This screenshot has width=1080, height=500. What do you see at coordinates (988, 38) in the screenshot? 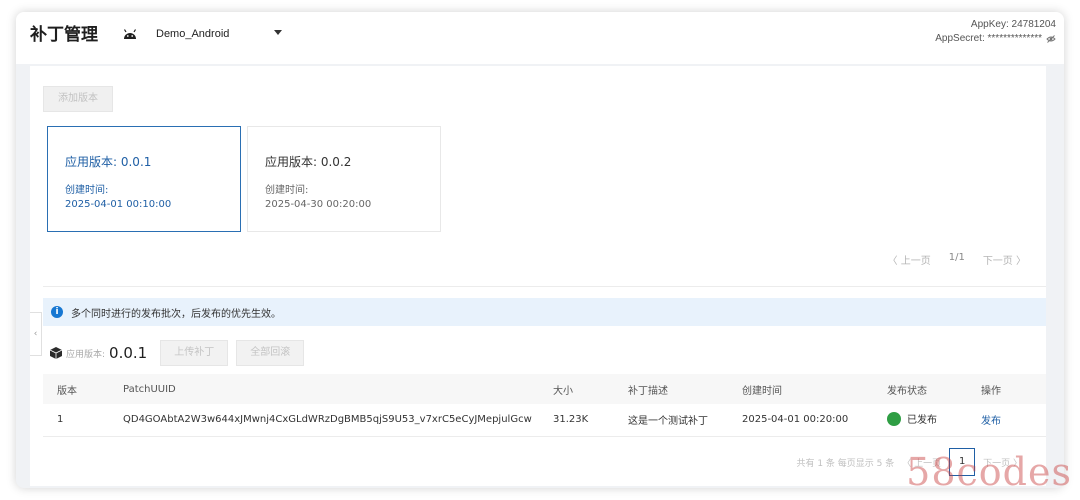
I see `app-secret: AppSecret: **************` at bounding box center [988, 38].